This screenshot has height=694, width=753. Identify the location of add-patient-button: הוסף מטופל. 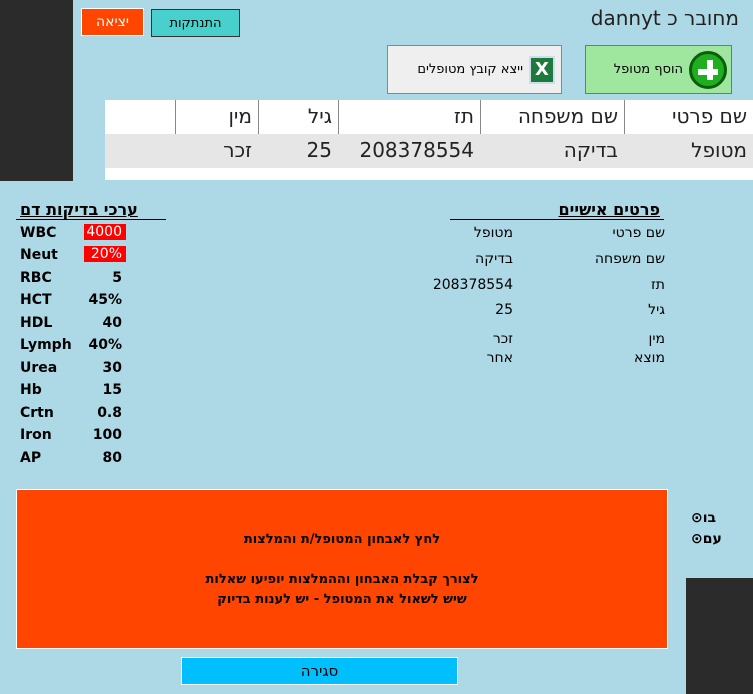
(658, 69).